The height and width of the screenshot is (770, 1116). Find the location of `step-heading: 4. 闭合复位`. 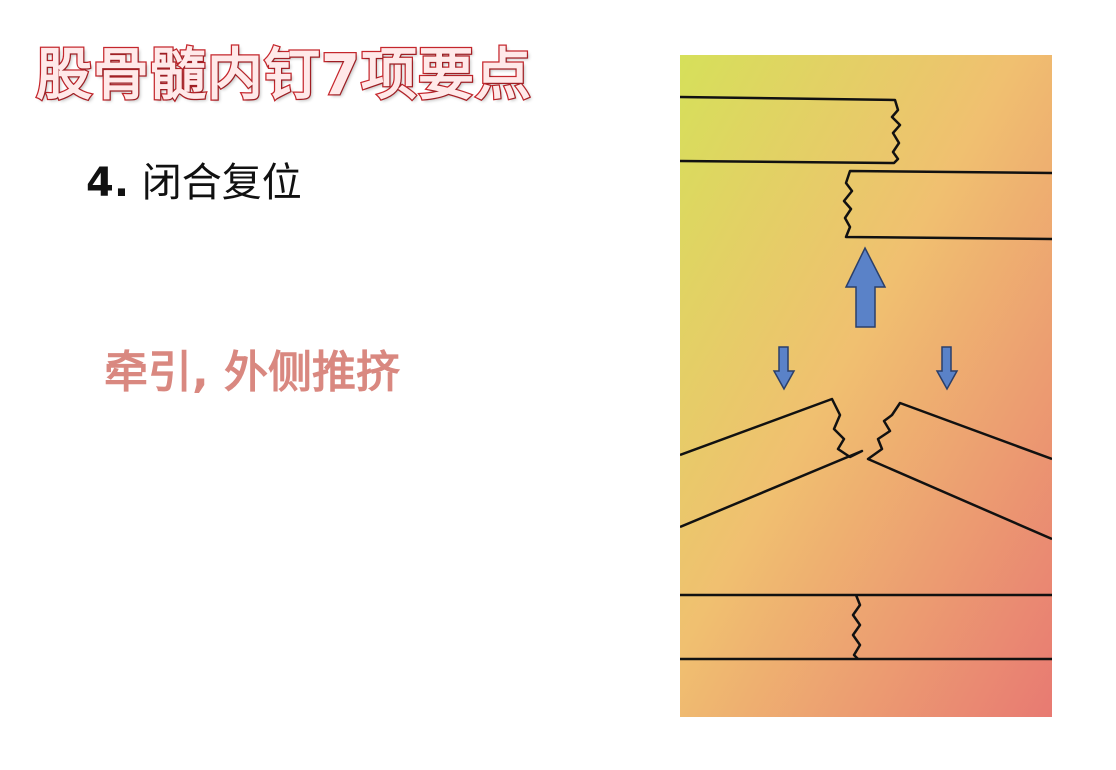

step-heading: 4. 闭合复位 is located at coordinates (194, 179).